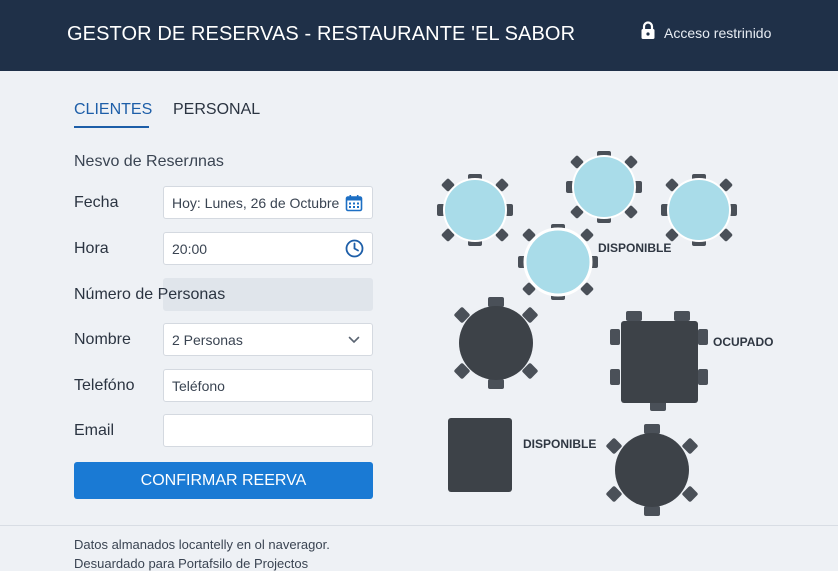 The image size is (838, 571). Describe the element at coordinates (648, 33) in the screenshot. I see `lock-icon` at that location.